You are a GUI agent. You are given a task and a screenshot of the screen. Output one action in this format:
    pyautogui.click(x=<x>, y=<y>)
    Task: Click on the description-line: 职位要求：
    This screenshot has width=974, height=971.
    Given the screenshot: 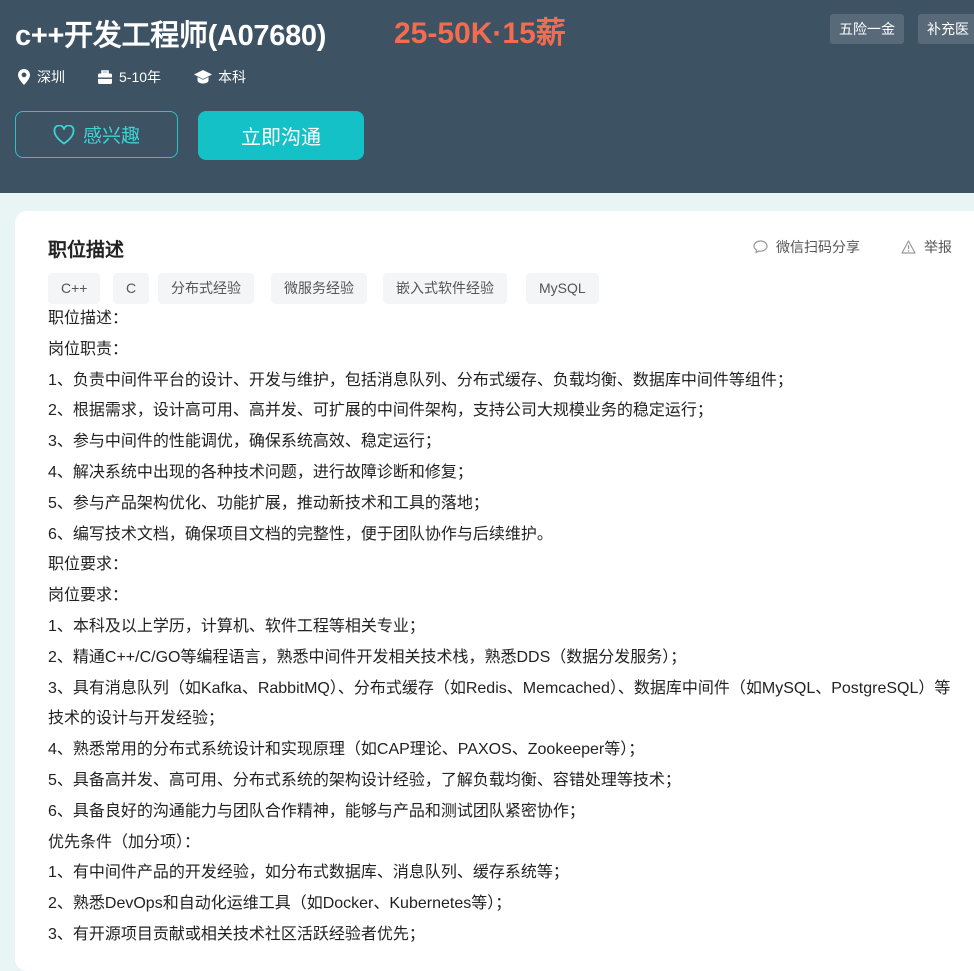 What is the action you would take?
    pyautogui.click(x=88, y=565)
    